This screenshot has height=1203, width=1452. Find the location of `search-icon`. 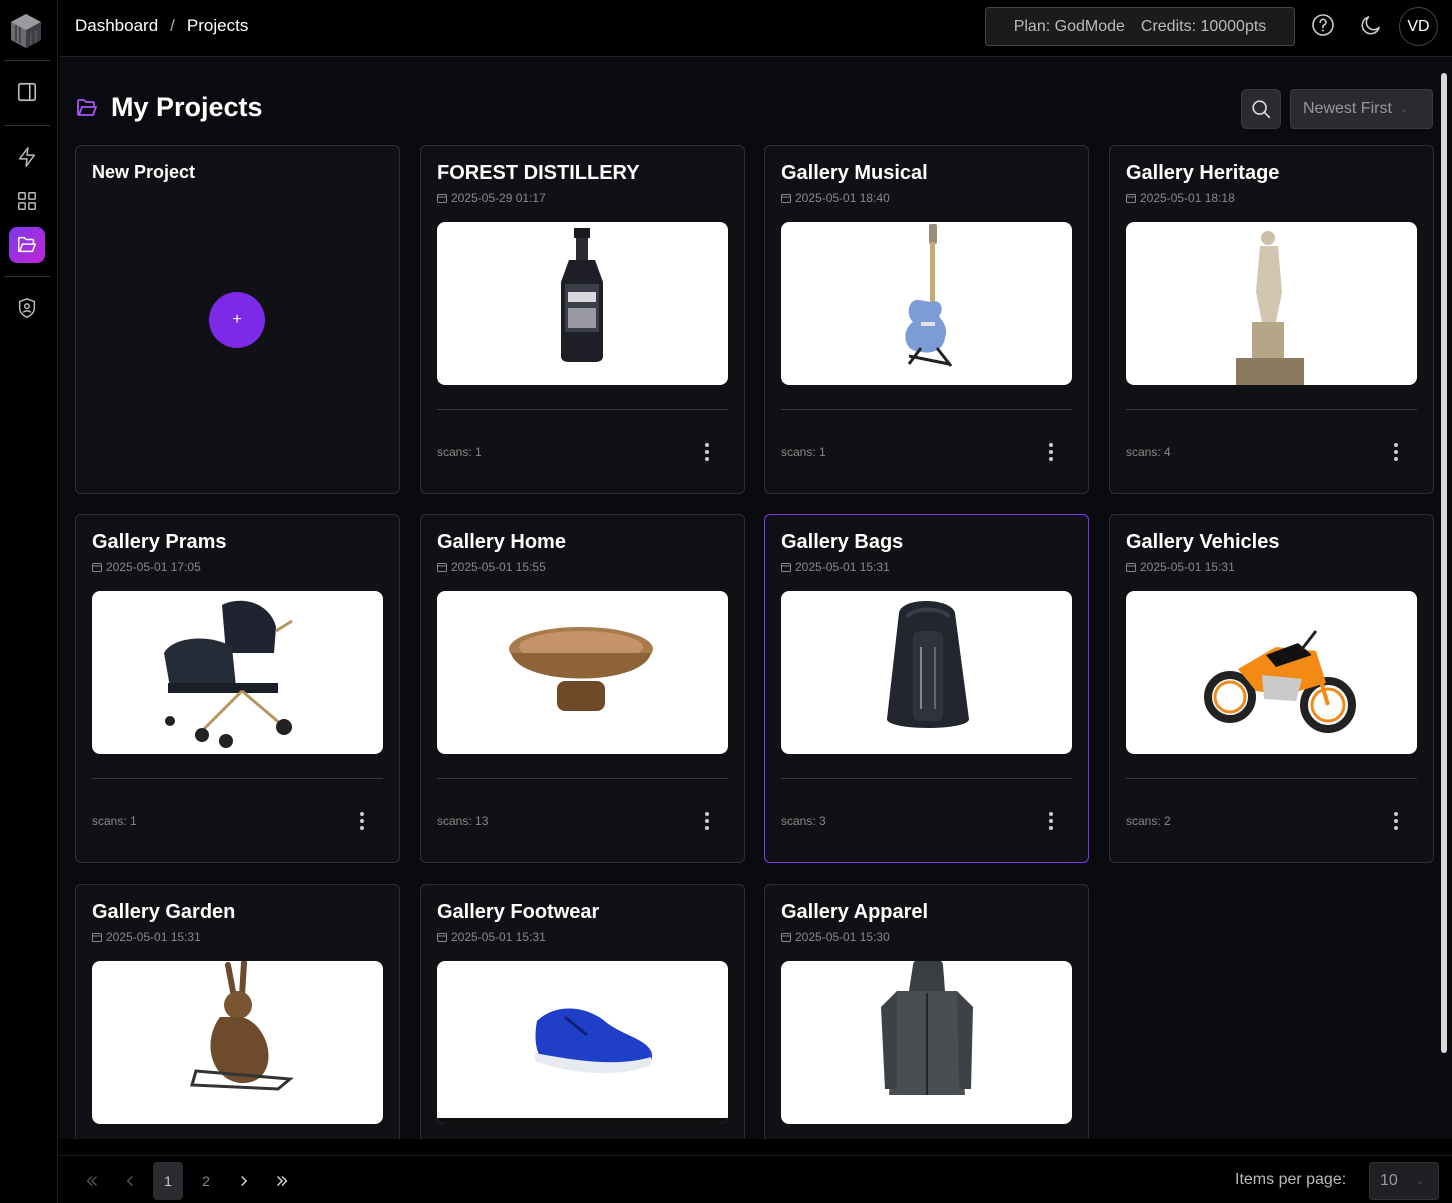

search-icon is located at coordinates (1261, 109).